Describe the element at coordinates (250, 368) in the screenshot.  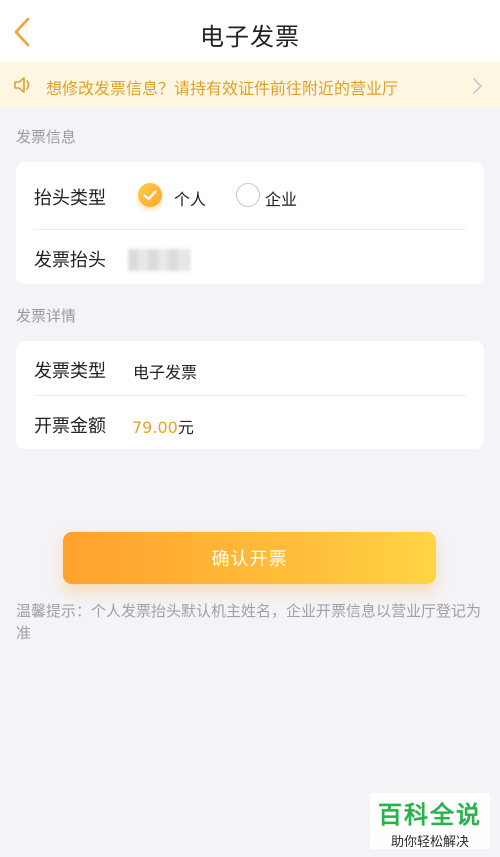
I see `invoice-type-row: 发票类型 电子发票` at that location.